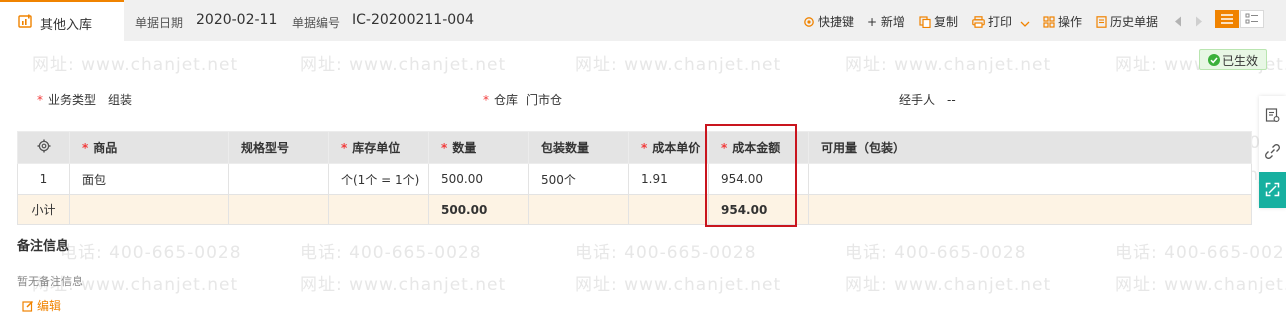  What do you see at coordinates (951, 100) in the screenshot?
I see `handler-value: --` at bounding box center [951, 100].